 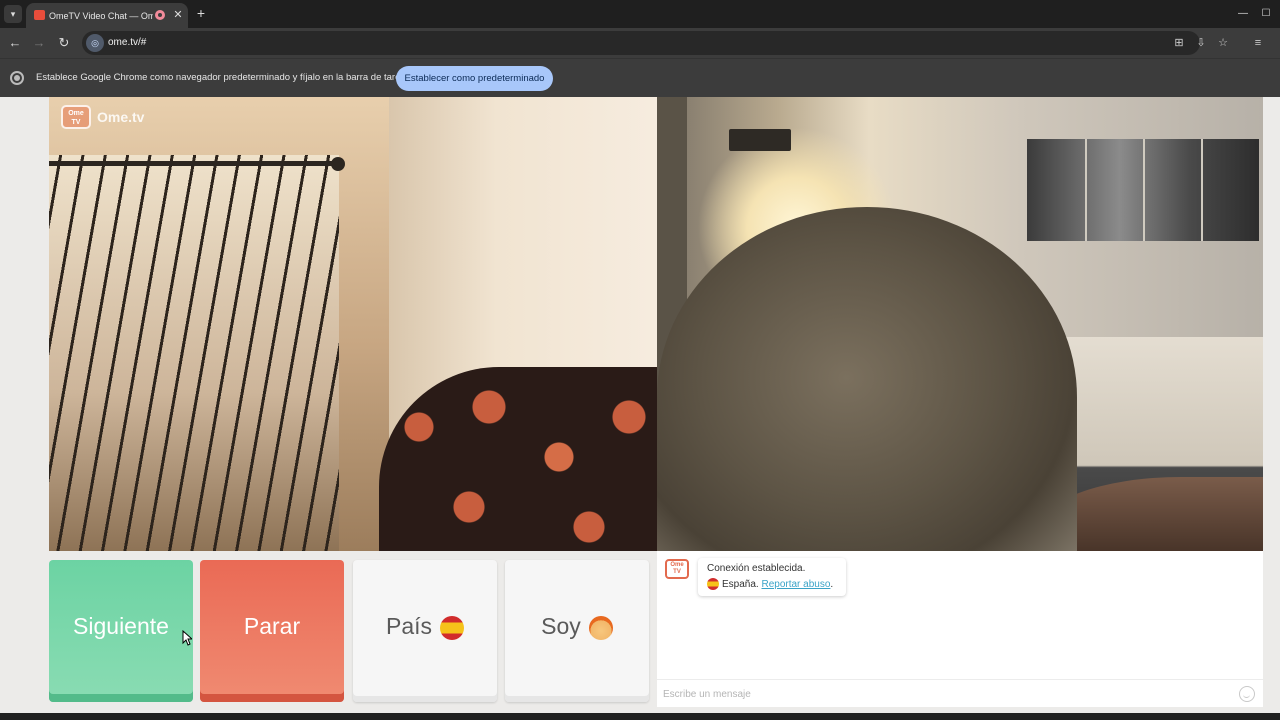 What do you see at coordinates (272, 626) in the screenshot?
I see `stop-button-label: Parar` at bounding box center [272, 626].